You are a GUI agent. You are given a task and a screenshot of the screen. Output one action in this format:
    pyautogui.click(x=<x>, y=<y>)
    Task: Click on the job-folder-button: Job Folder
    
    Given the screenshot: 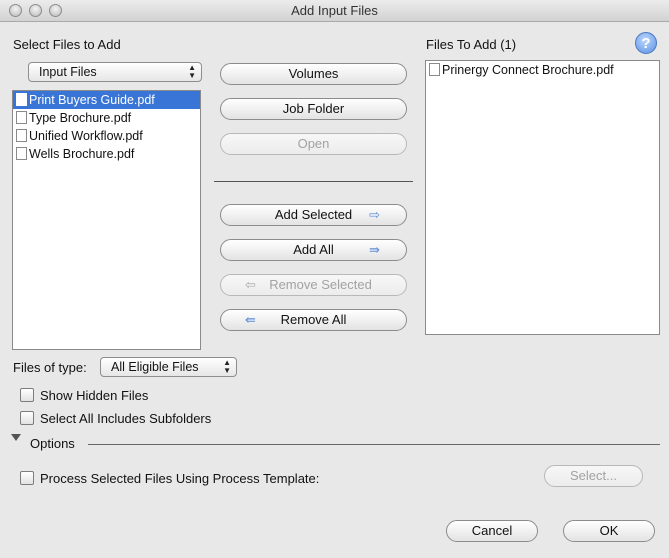 What is the action you would take?
    pyautogui.click(x=313, y=109)
    